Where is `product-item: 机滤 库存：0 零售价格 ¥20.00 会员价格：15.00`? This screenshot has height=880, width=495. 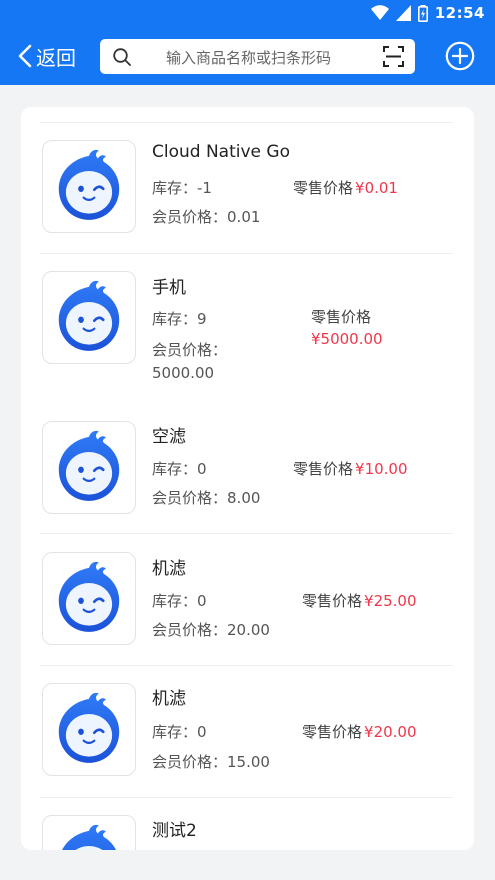 product-item: 机滤 库存：0 零售价格 ¥20.00 会员价格：15.00 is located at coordinates (246, 732).